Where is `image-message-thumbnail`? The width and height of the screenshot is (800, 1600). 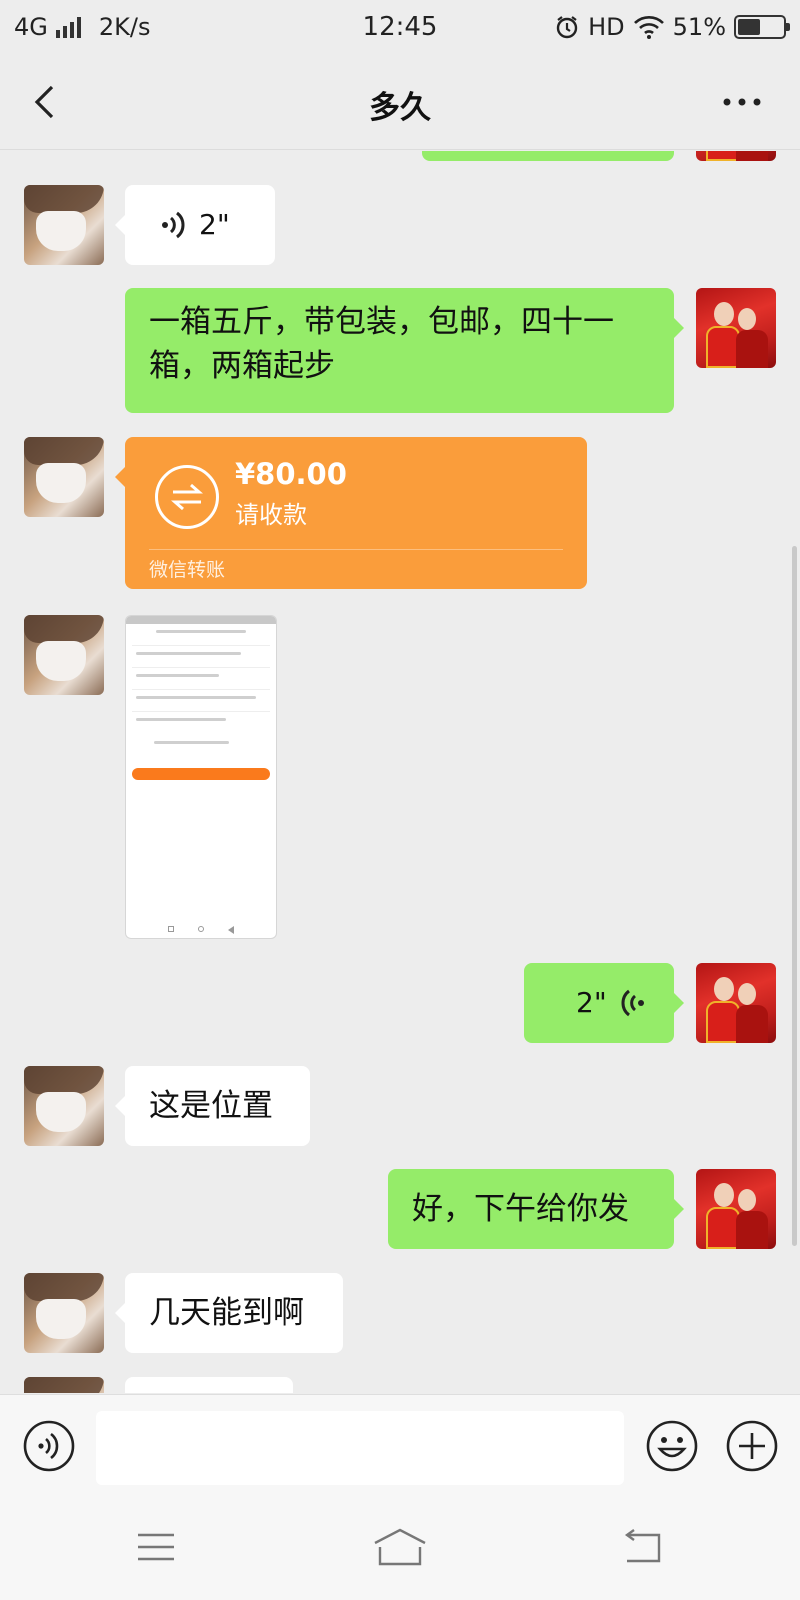 image-message-thumbnail is located at coordinates (201, 777).